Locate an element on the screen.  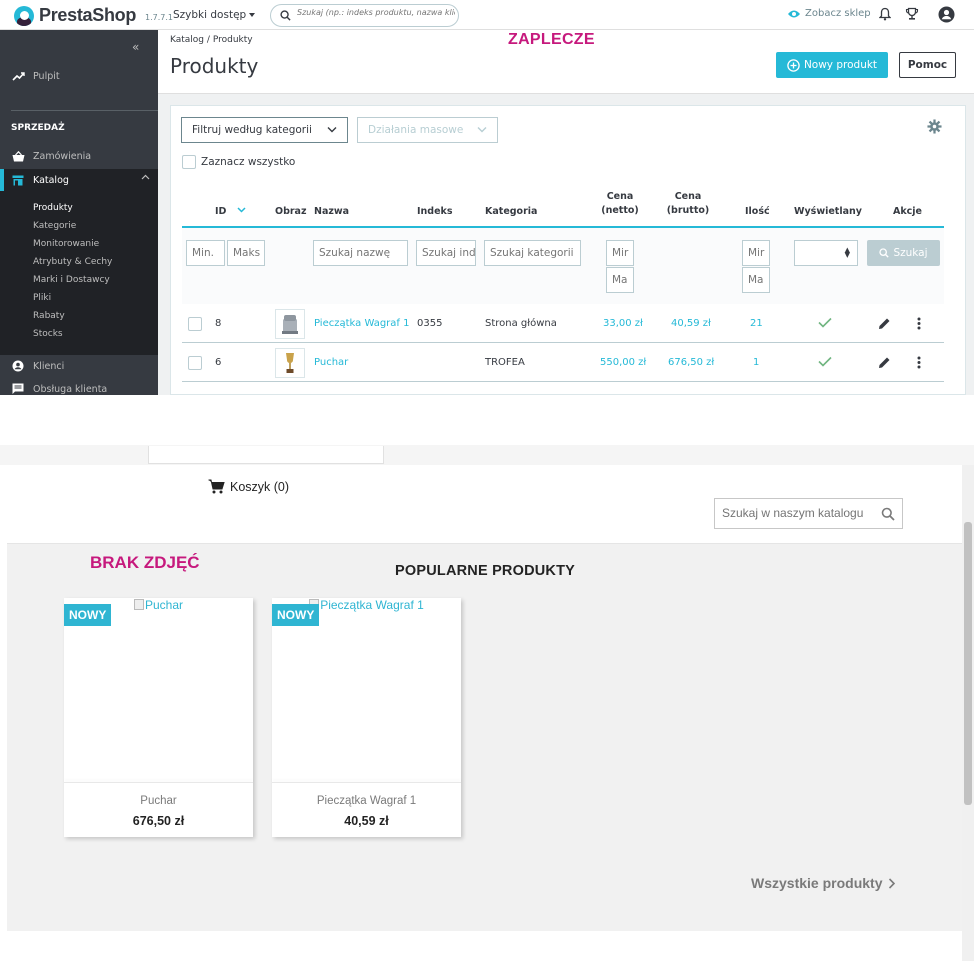
sidebar-item-customer-service: Obsługa klienta is located at coordinates (79, 388).